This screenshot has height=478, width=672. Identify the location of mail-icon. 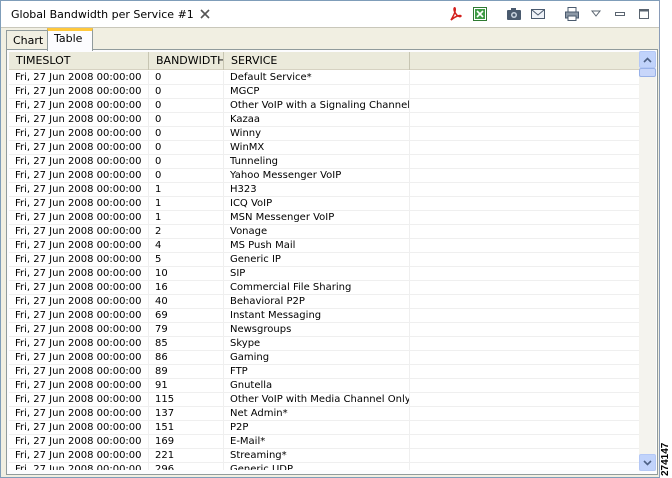
(538, 14).